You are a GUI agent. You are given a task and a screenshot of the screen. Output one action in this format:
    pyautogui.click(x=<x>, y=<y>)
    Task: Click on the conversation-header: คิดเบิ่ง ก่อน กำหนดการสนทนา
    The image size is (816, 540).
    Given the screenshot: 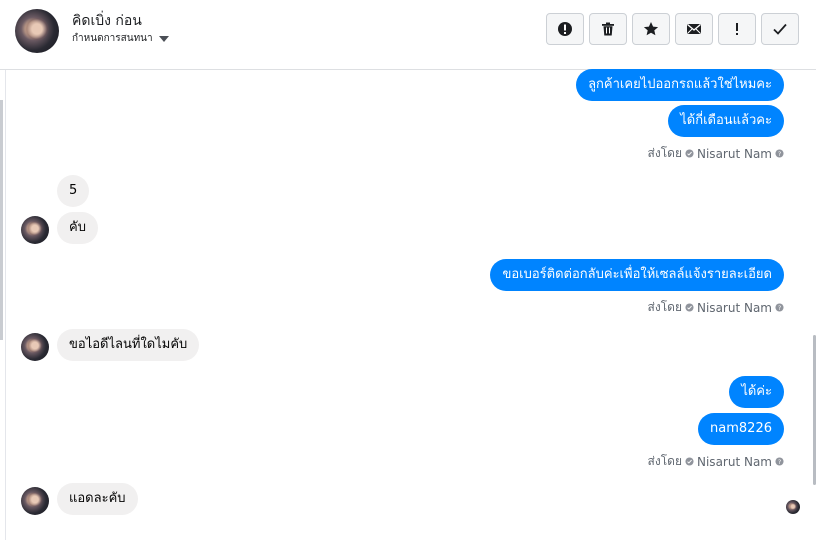 What is the action you would take?
    pyautogui.click(x=408, y=35)
    